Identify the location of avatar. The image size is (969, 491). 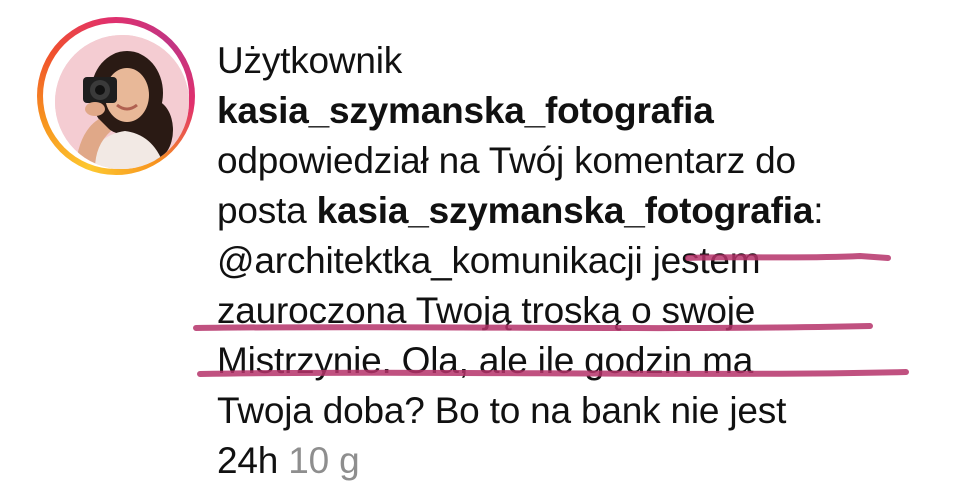
(122, 102).